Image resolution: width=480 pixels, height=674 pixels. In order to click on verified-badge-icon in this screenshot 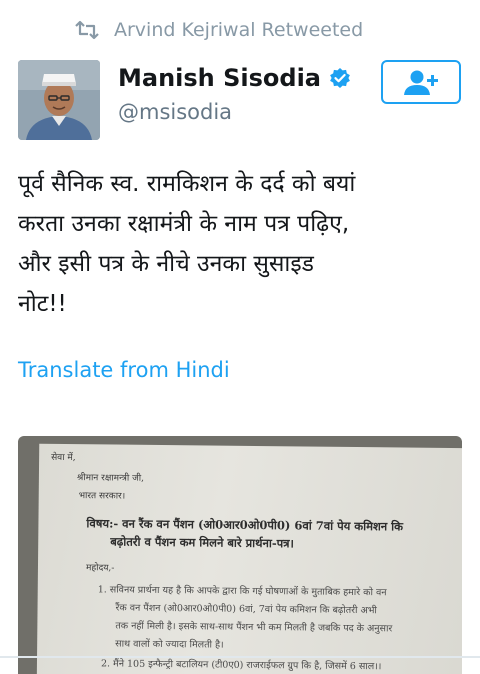, I will do `click(340, 78)`.